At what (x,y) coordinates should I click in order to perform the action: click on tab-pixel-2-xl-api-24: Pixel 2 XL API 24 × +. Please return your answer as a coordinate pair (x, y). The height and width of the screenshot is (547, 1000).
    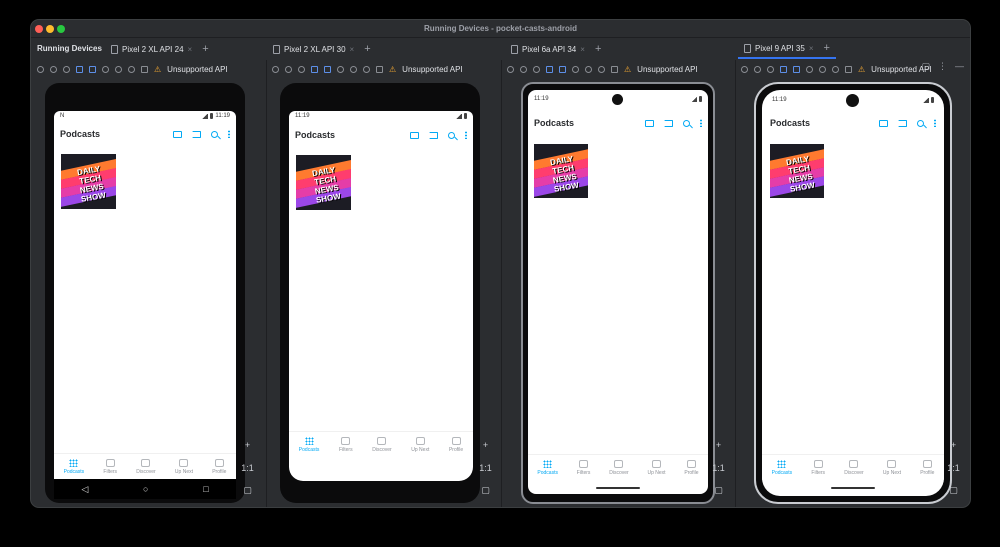
    Looking at the image, I should click on (160, 49).